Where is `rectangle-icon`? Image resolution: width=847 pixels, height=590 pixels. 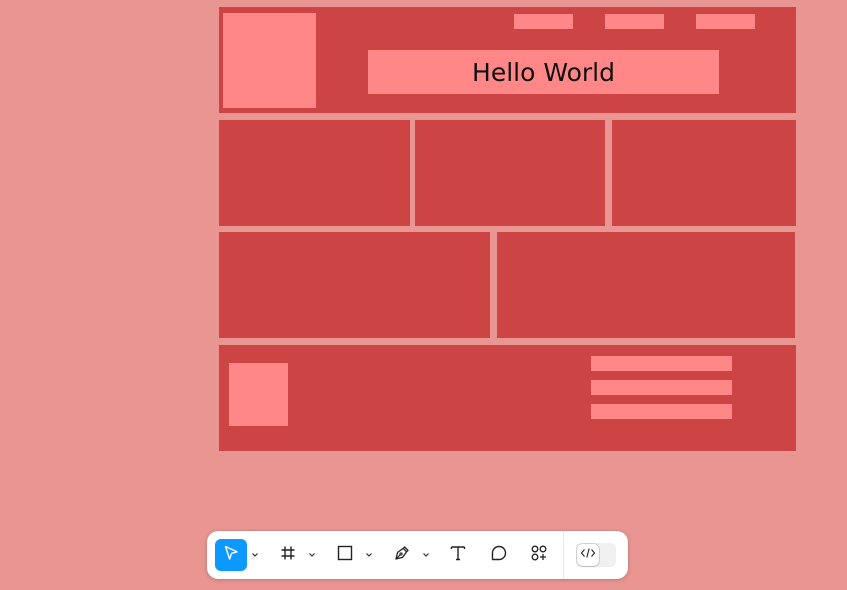 rectangle-icon is located at coordinates (345, 555).